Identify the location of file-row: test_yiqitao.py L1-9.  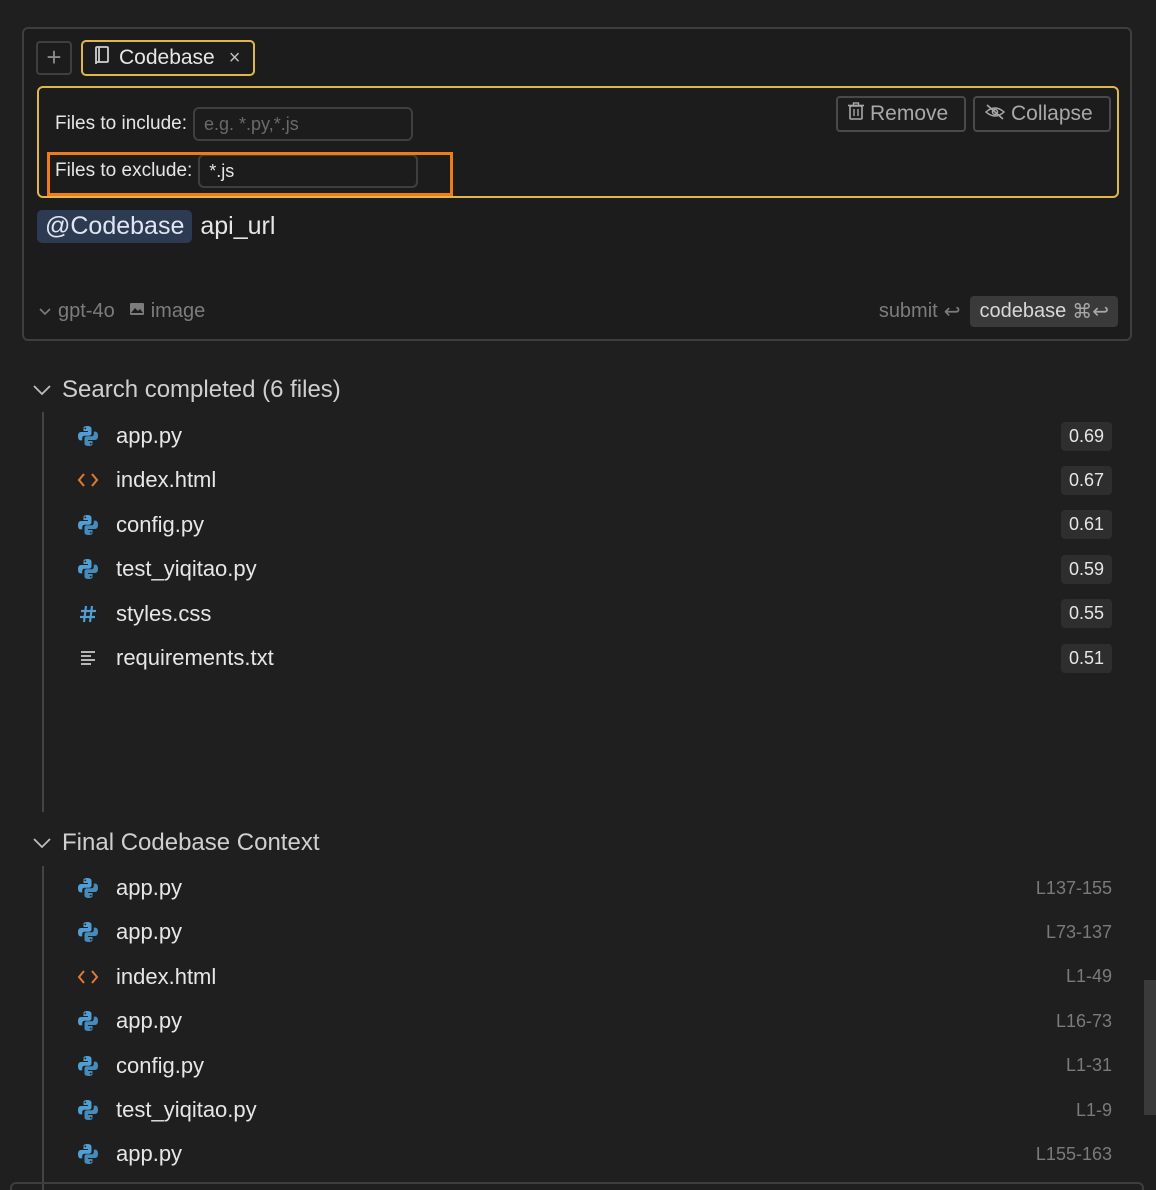
(594, 1110).